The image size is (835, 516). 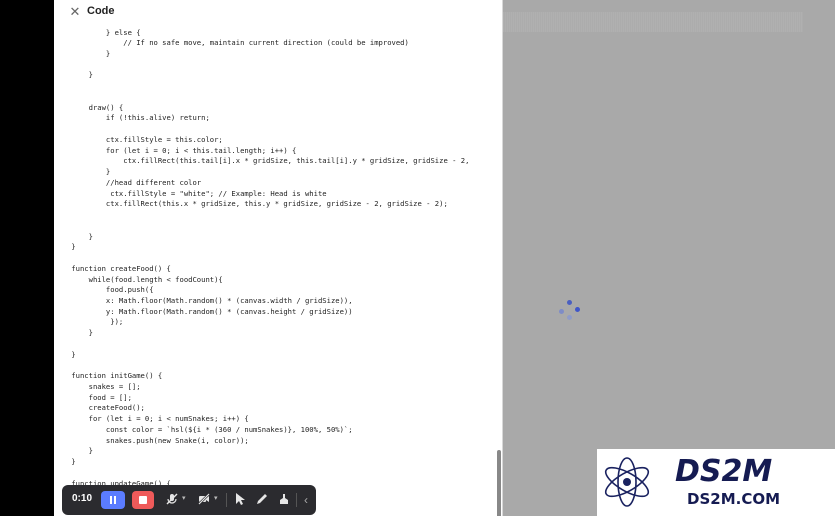 I want to click on panel-header: ✕ Code, so click(x=278, y=13).